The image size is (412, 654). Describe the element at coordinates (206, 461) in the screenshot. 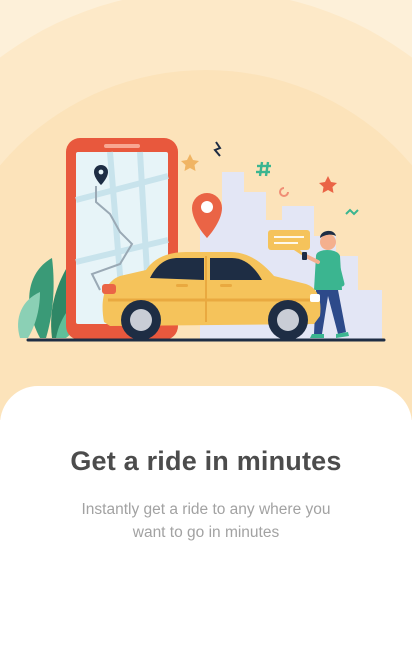

I see `page-title: Get a ride in minutes` at that location.